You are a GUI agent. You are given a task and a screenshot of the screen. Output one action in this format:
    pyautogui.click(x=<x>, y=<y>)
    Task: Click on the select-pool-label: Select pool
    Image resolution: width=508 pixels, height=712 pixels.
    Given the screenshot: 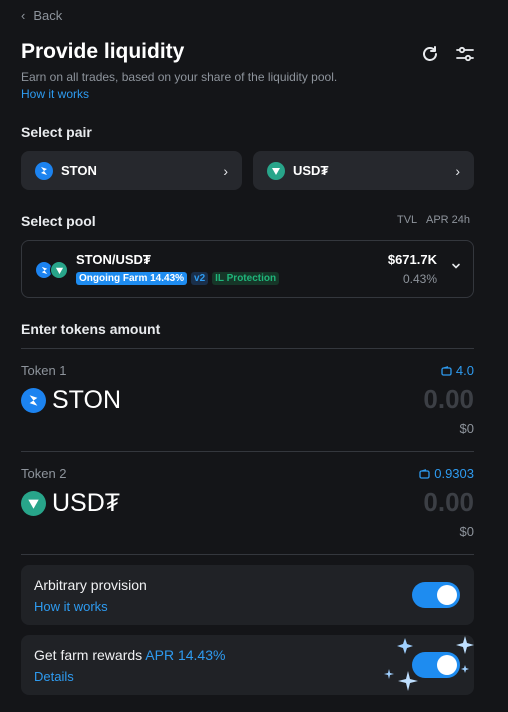 What is the action you would take?
    pyautogui.click(x=58, y=221)
    